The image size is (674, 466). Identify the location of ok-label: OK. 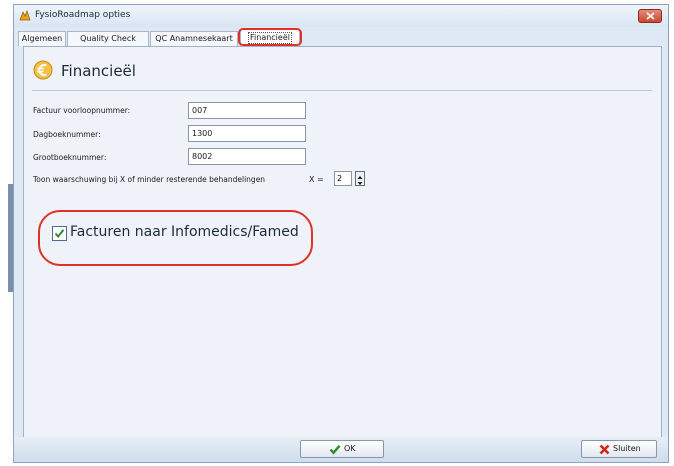
(350, 448).